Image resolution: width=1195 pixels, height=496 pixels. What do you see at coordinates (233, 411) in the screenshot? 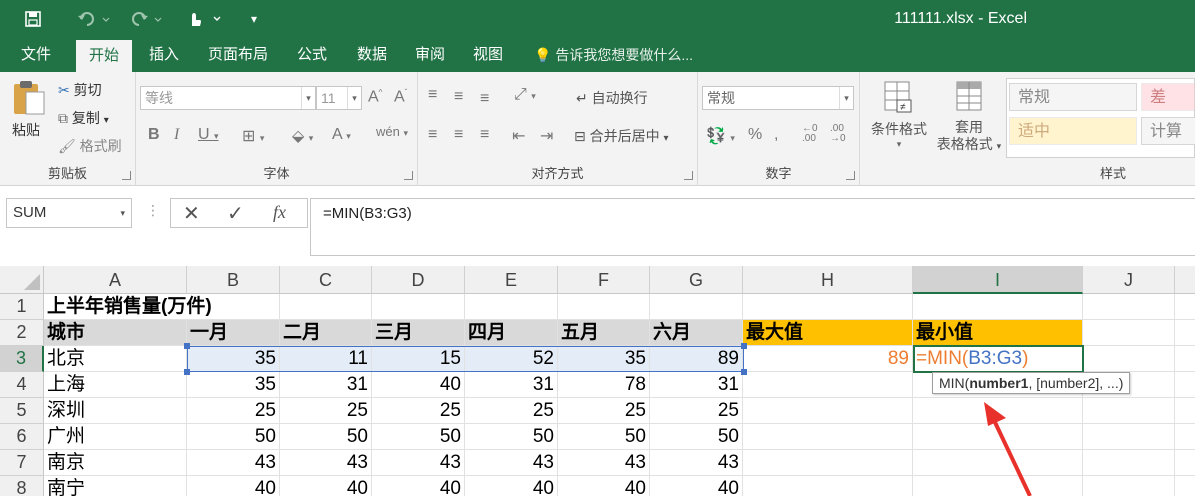
I see `cell-value-b5: 25` at bounding box center [233, 411].